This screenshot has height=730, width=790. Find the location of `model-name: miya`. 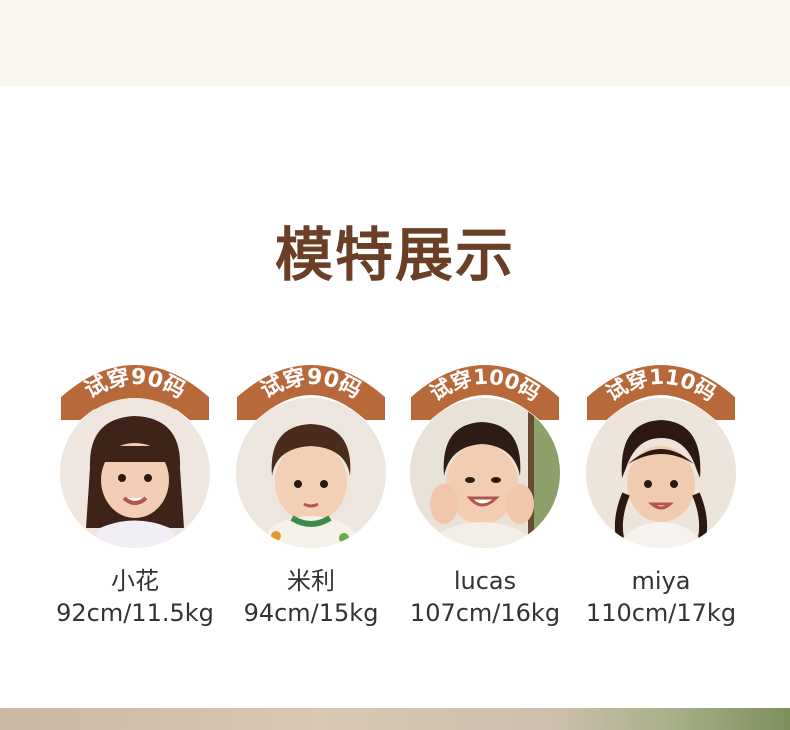

model-name: miya is located at coordinates (661, 581).